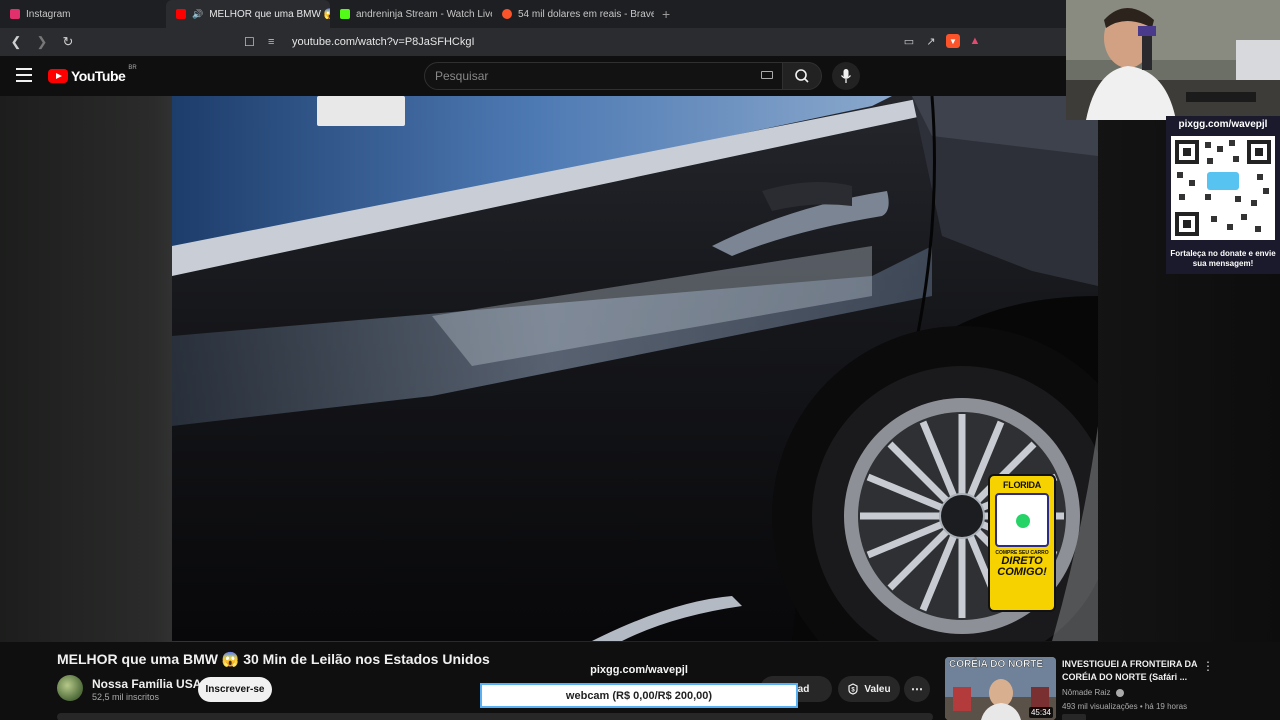  I want to click on qr-code, so click(1022, 520).